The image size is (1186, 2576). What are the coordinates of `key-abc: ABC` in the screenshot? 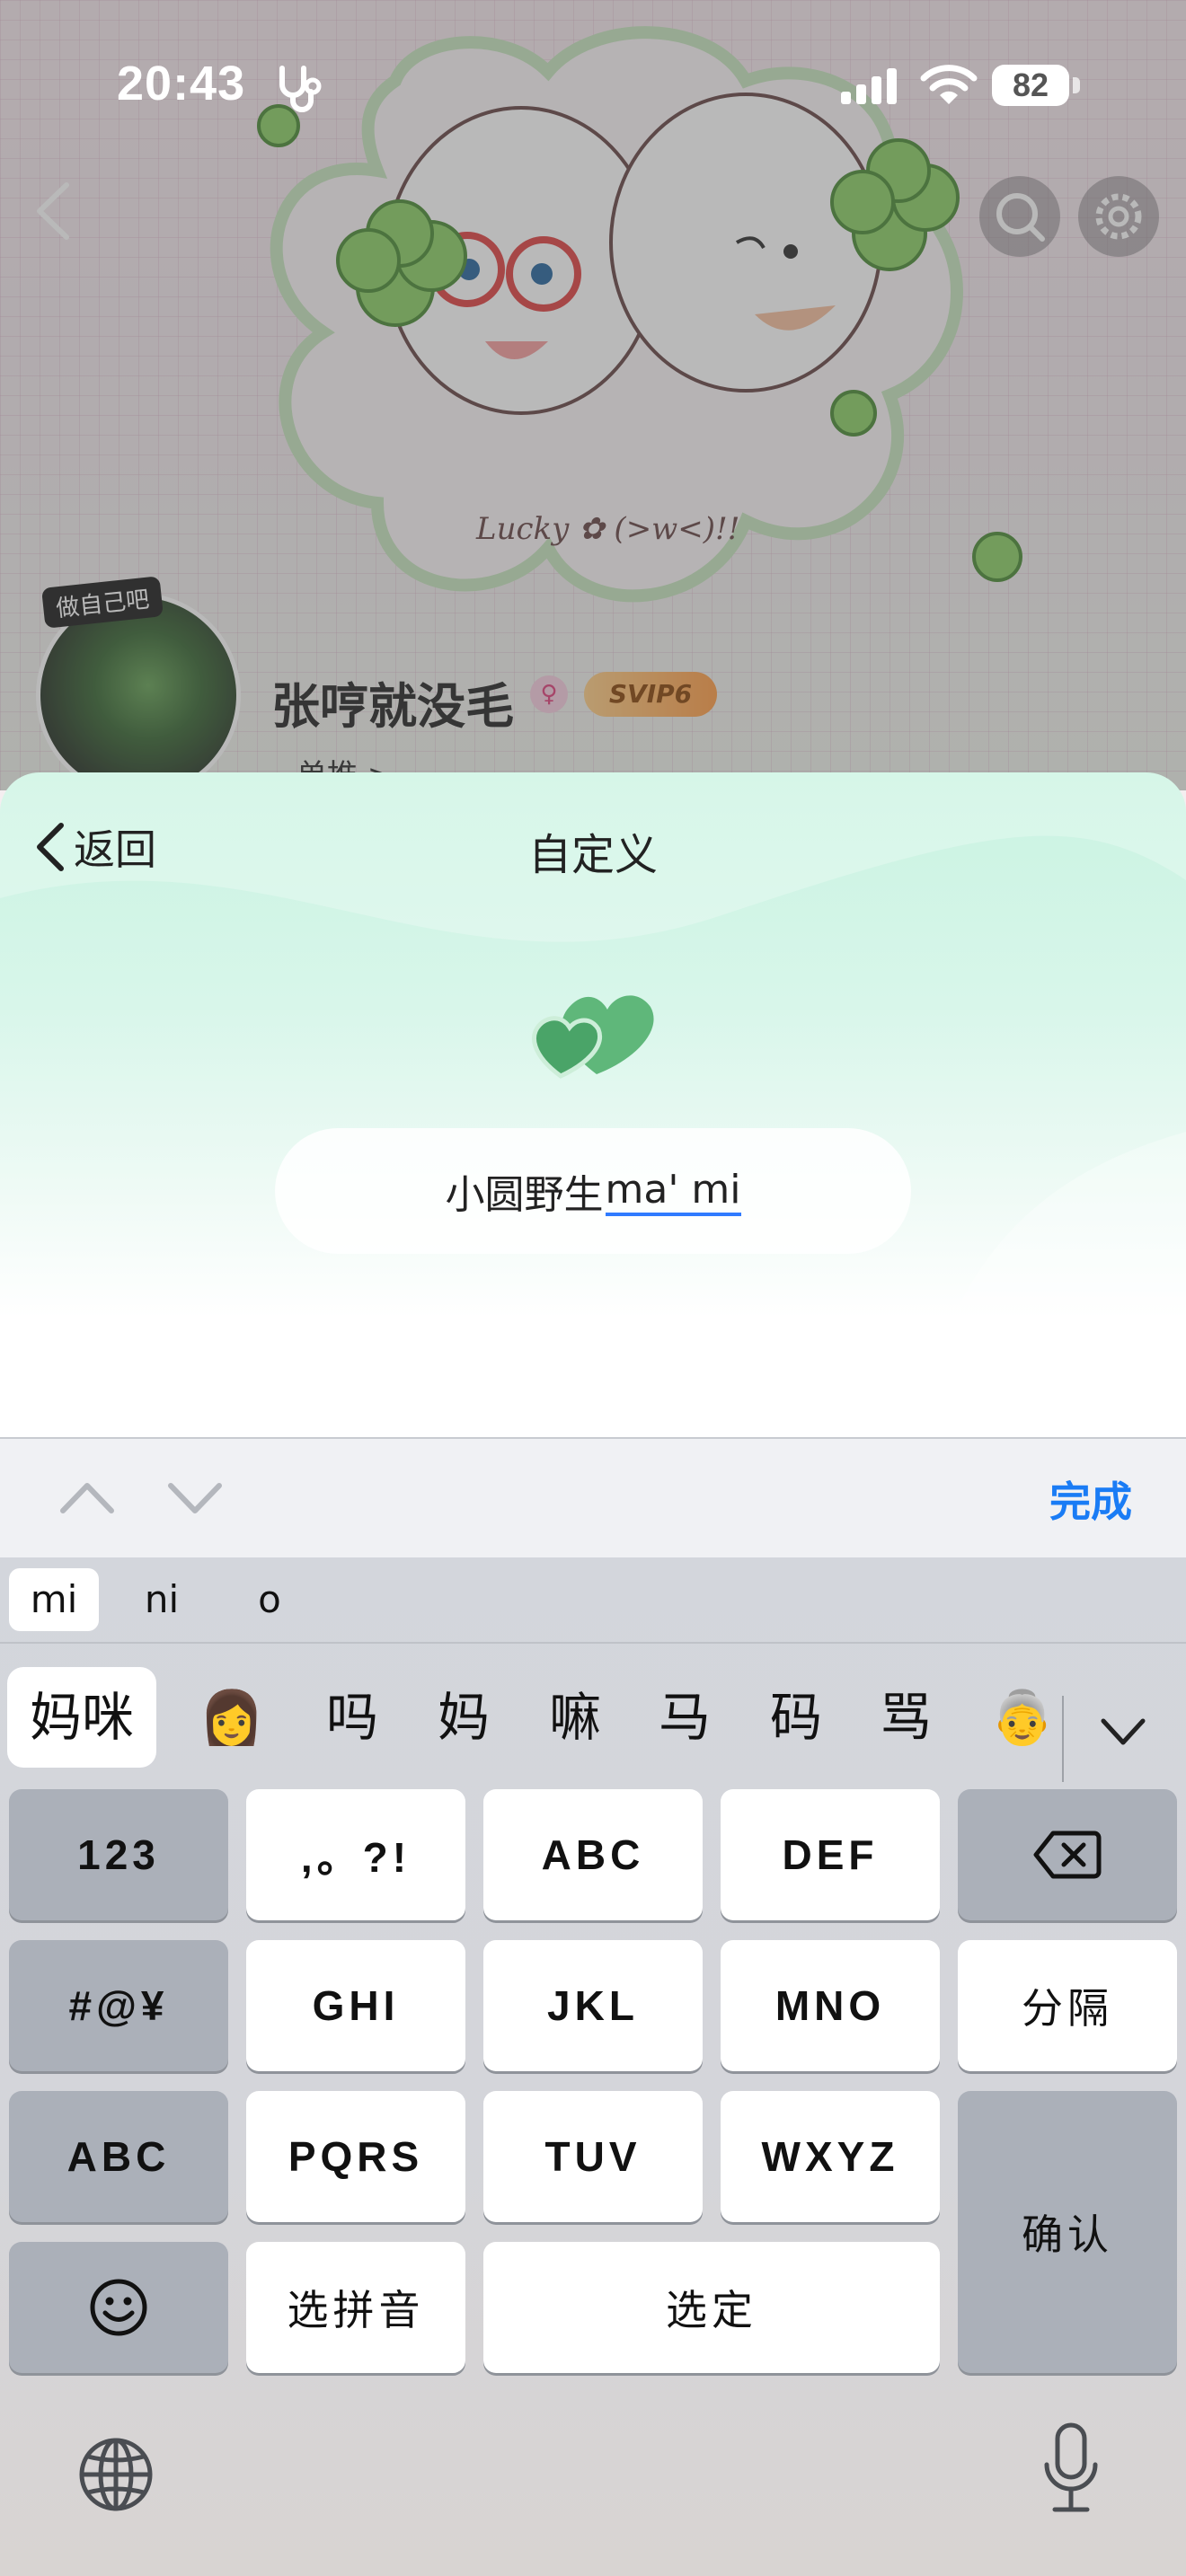 It's located at (593, 1854).